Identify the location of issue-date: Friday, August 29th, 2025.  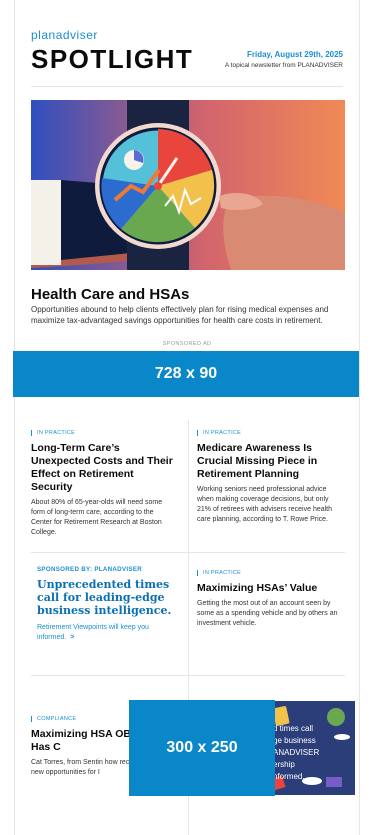
(294, 54).